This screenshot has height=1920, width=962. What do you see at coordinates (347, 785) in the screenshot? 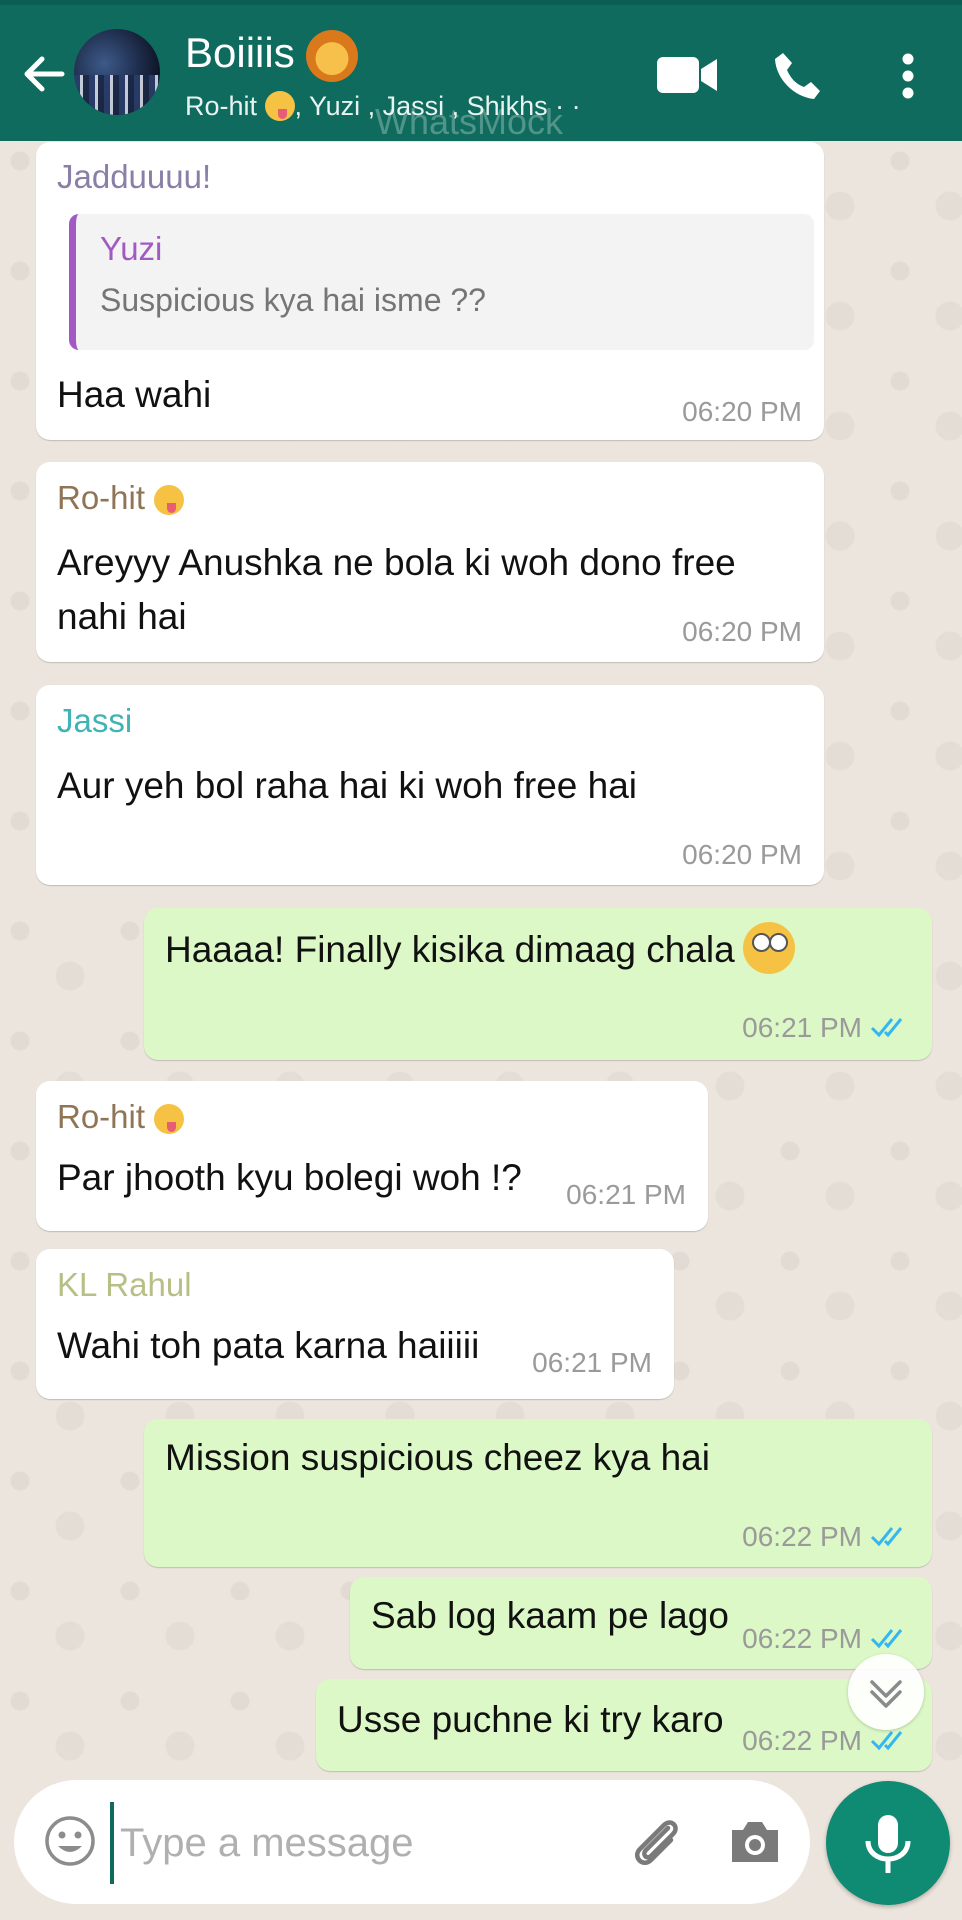
I see `message-text: Aur yeh bol raha hai ki woh free hai` at bounding box center [347, 785].